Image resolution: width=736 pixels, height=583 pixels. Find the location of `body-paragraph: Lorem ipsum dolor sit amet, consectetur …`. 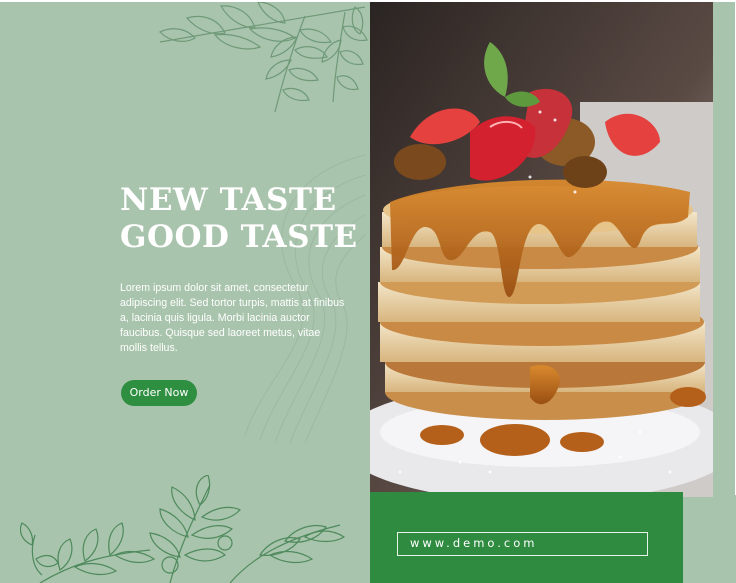

body-paragraph: Lorem ipsum dolor sit amet, consectetur … is located at coordinates (232, 318).